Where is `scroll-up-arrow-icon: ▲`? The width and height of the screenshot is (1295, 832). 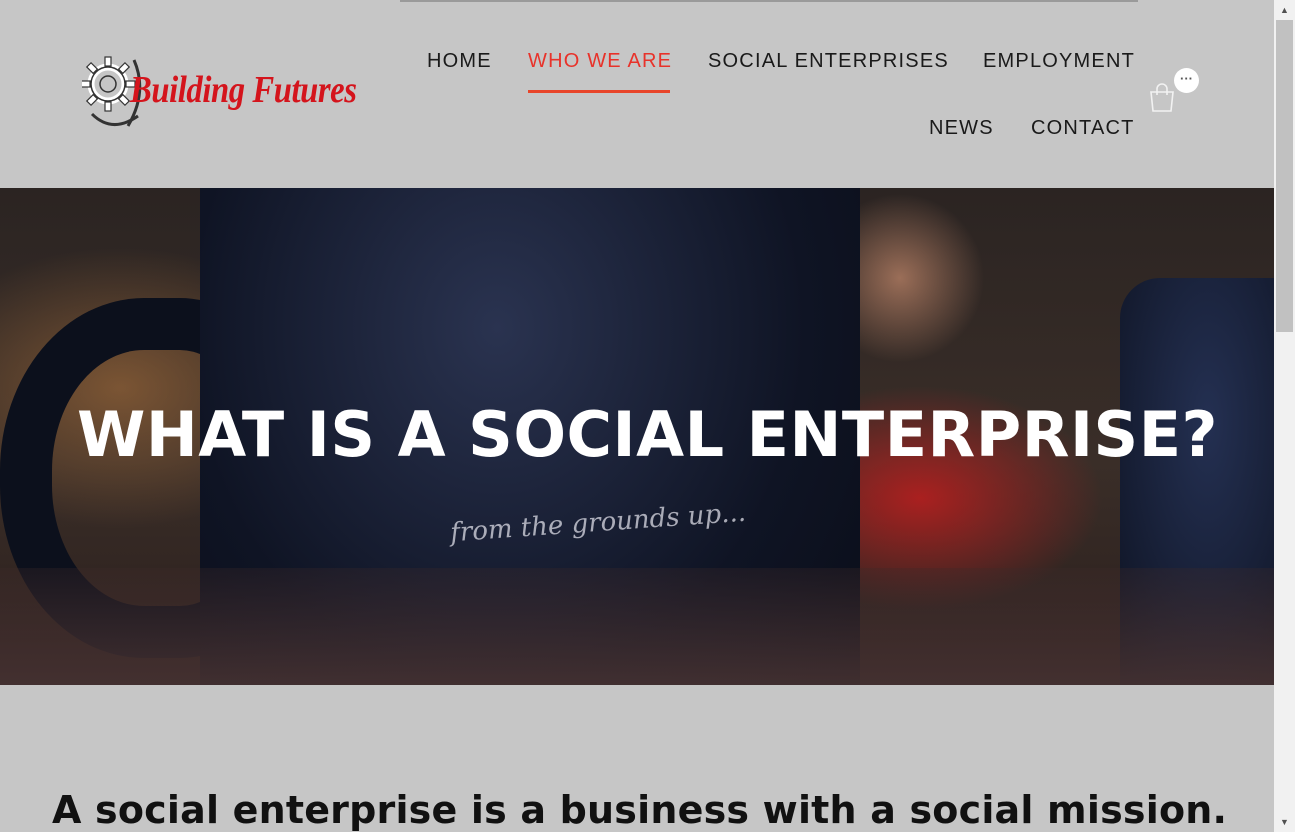 scroll-up-arrow-icon: ▲ is located at coordinates (1284, 10).